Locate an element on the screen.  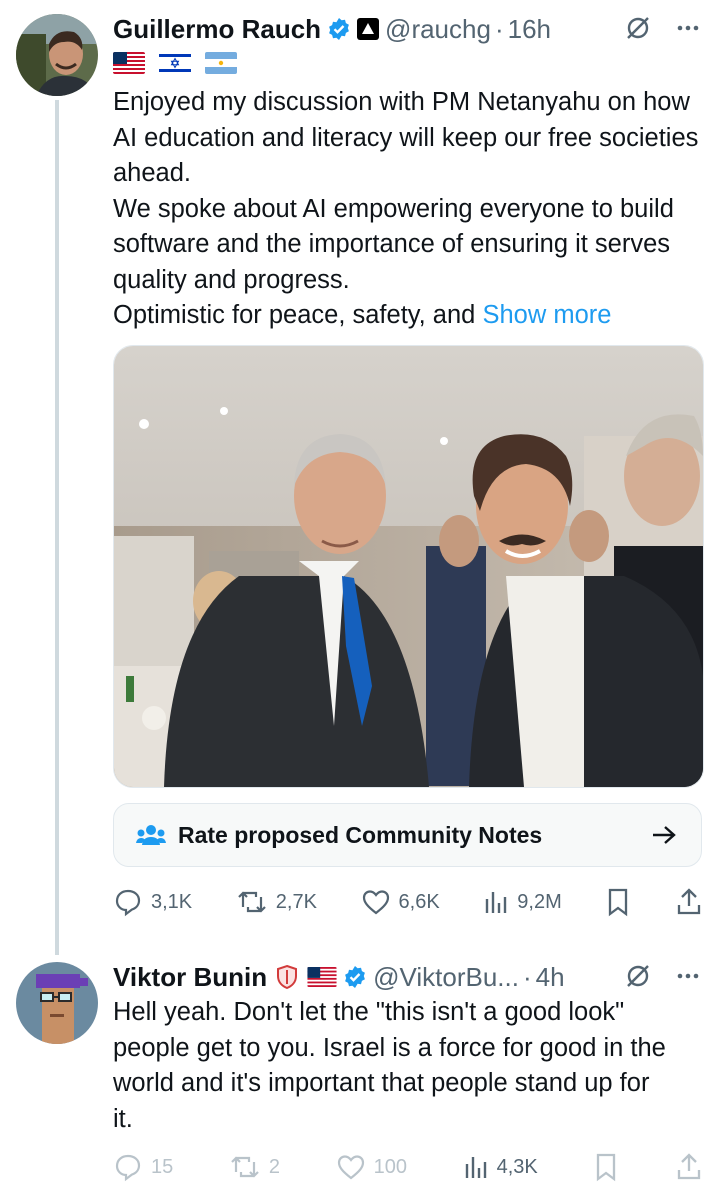
arrow-right-icon is located at coordinates (664, 835).